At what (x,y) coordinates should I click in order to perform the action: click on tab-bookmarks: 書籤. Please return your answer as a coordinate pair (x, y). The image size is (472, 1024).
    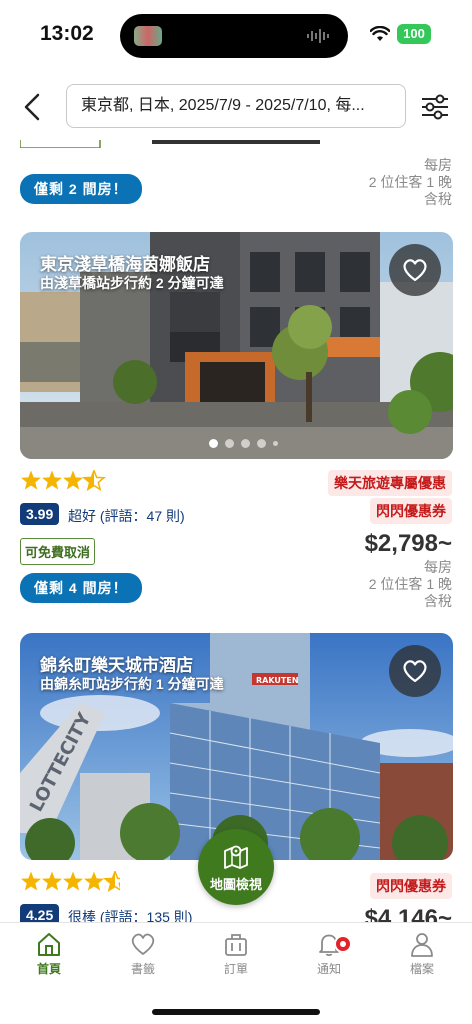
    Looking at the image, I should click on (143, 954).